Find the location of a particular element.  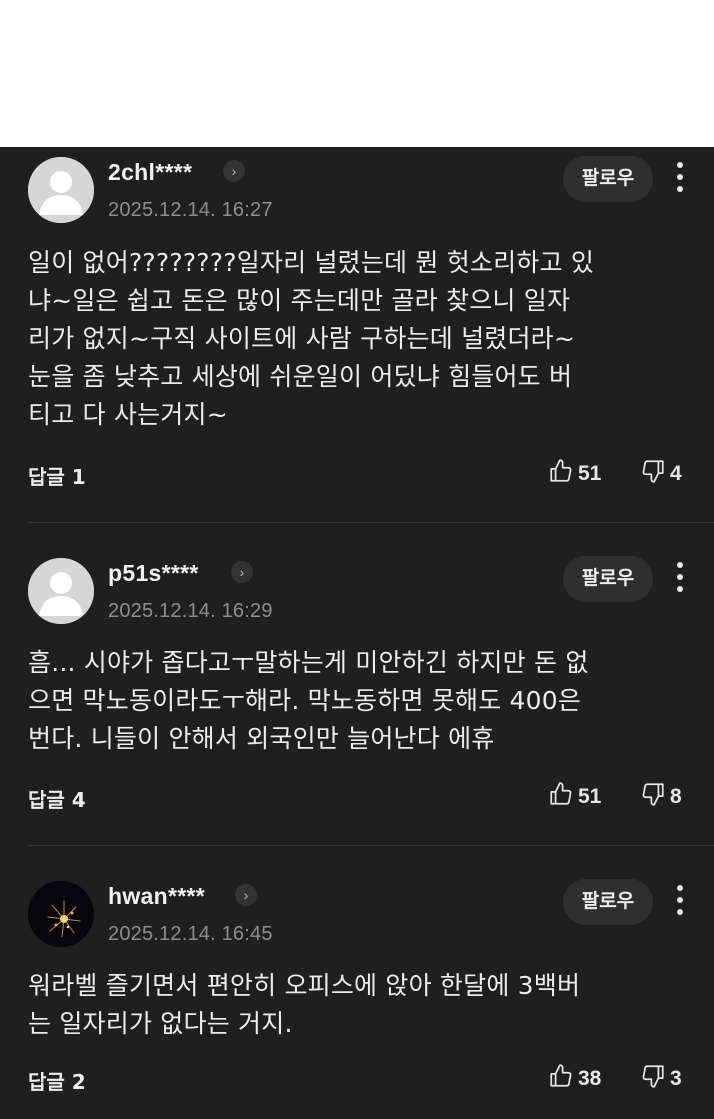

comment-text-line: 티고 다 사는거지~ is located at coordinates (128, 414).